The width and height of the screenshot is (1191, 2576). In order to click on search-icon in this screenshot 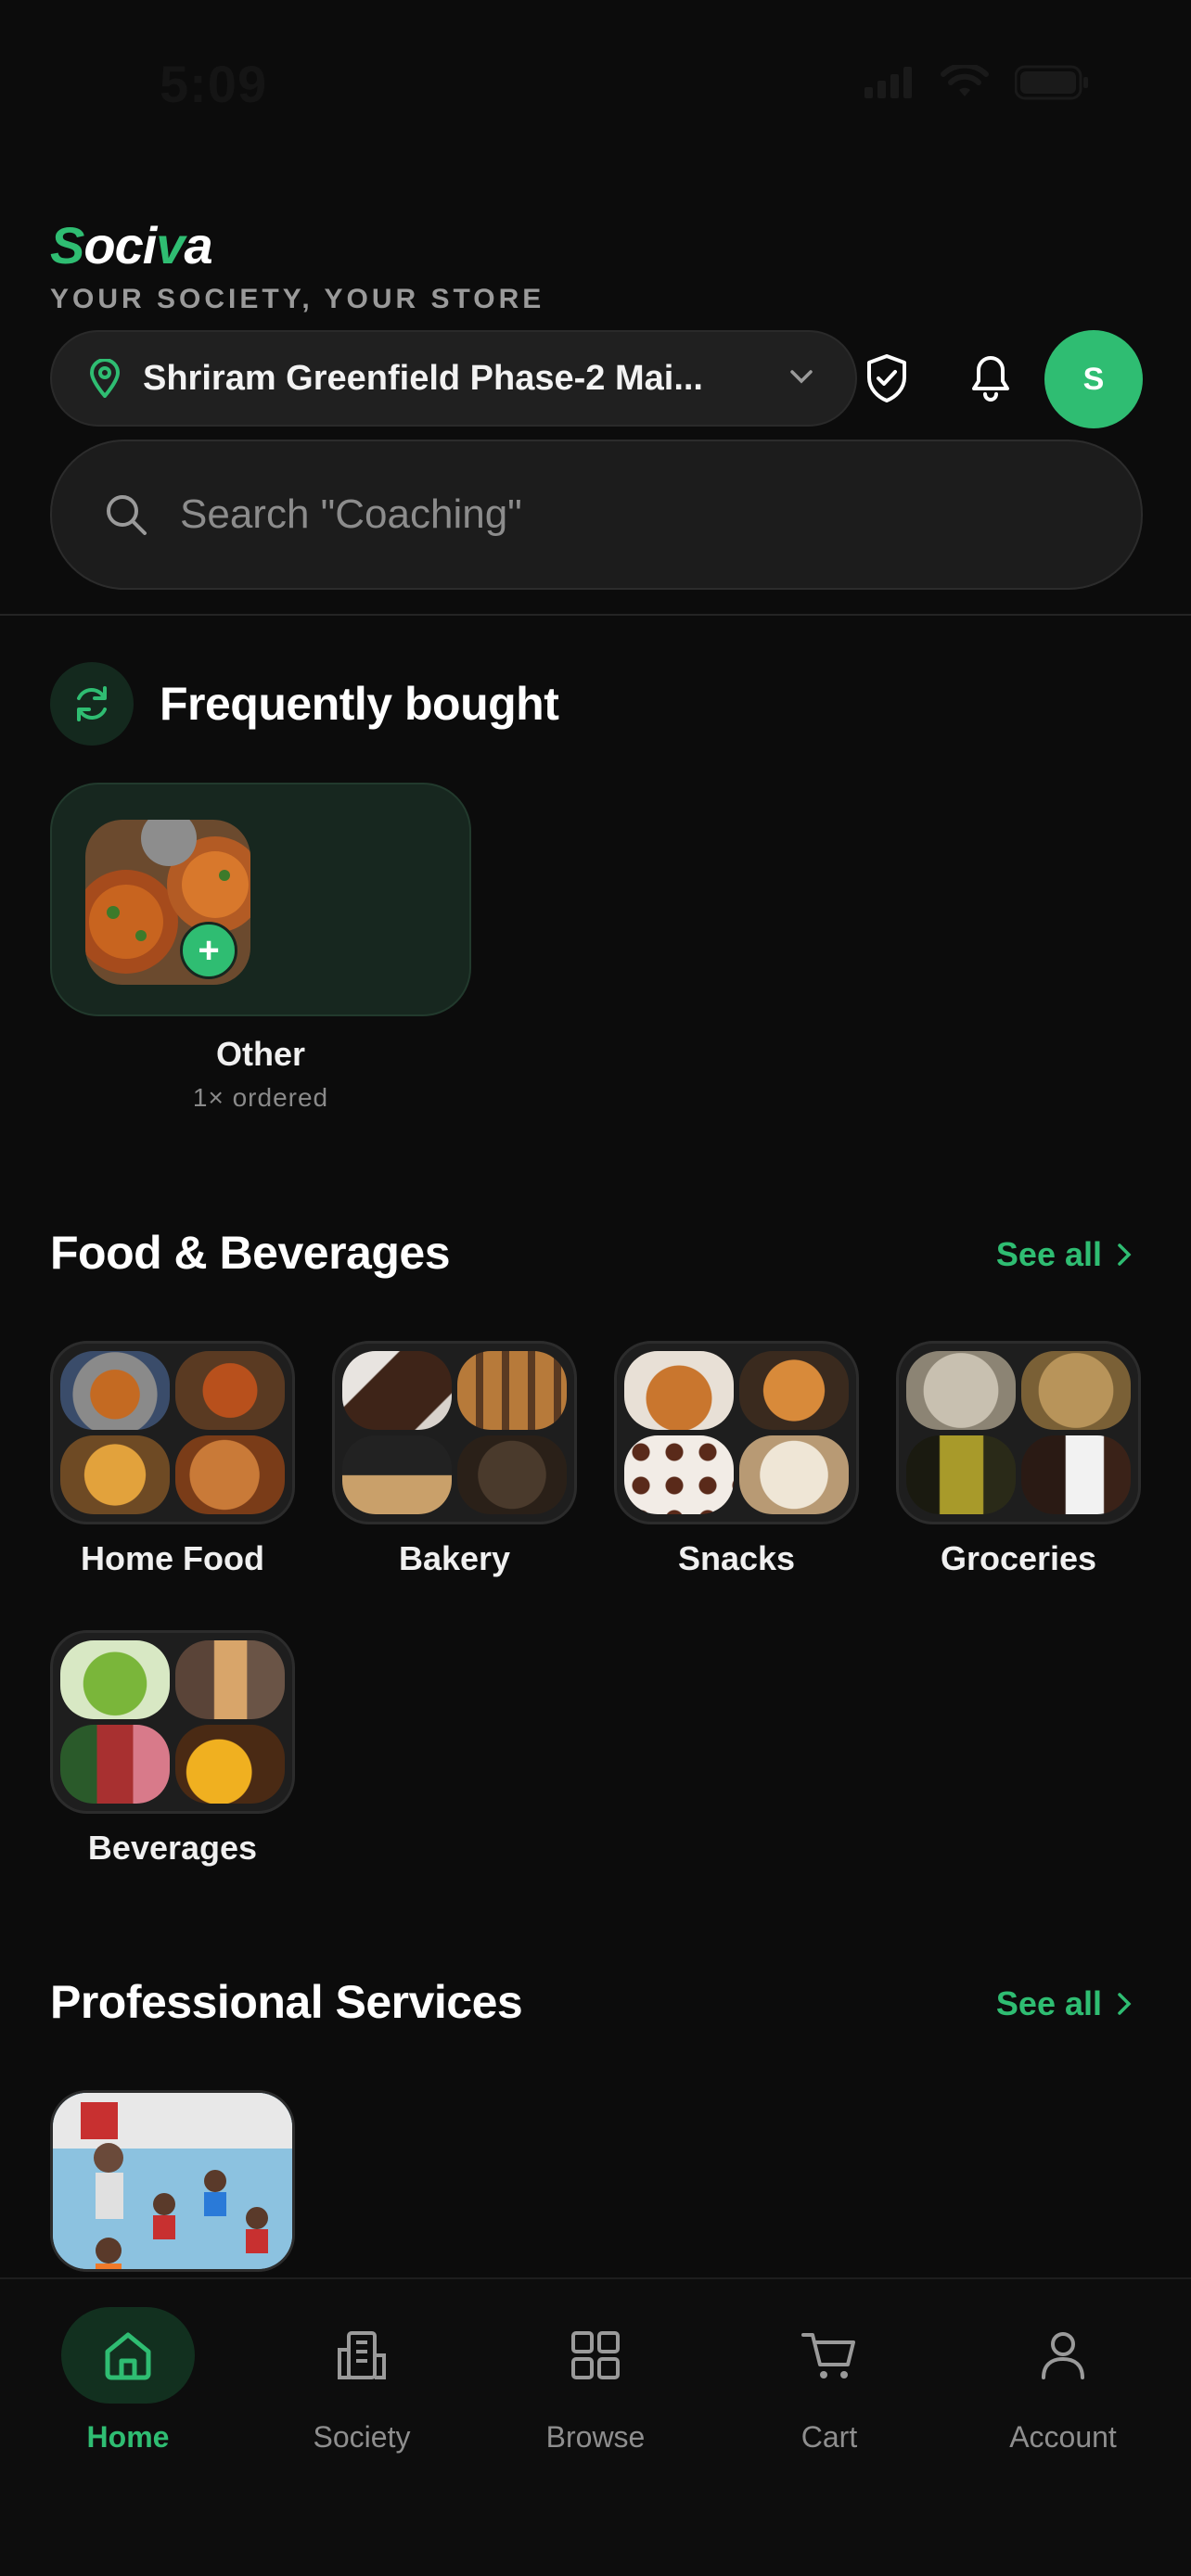, I will do `click(127, 515)`.